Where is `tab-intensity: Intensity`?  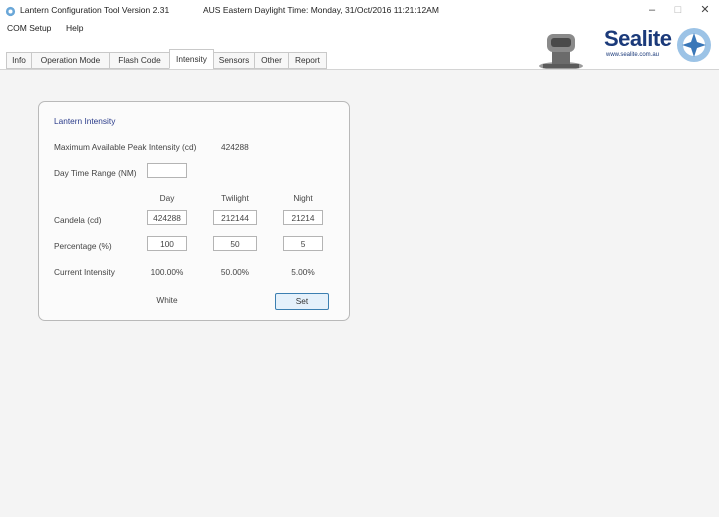 tab-intensity: Intensity is located at coordinates (191, 59).